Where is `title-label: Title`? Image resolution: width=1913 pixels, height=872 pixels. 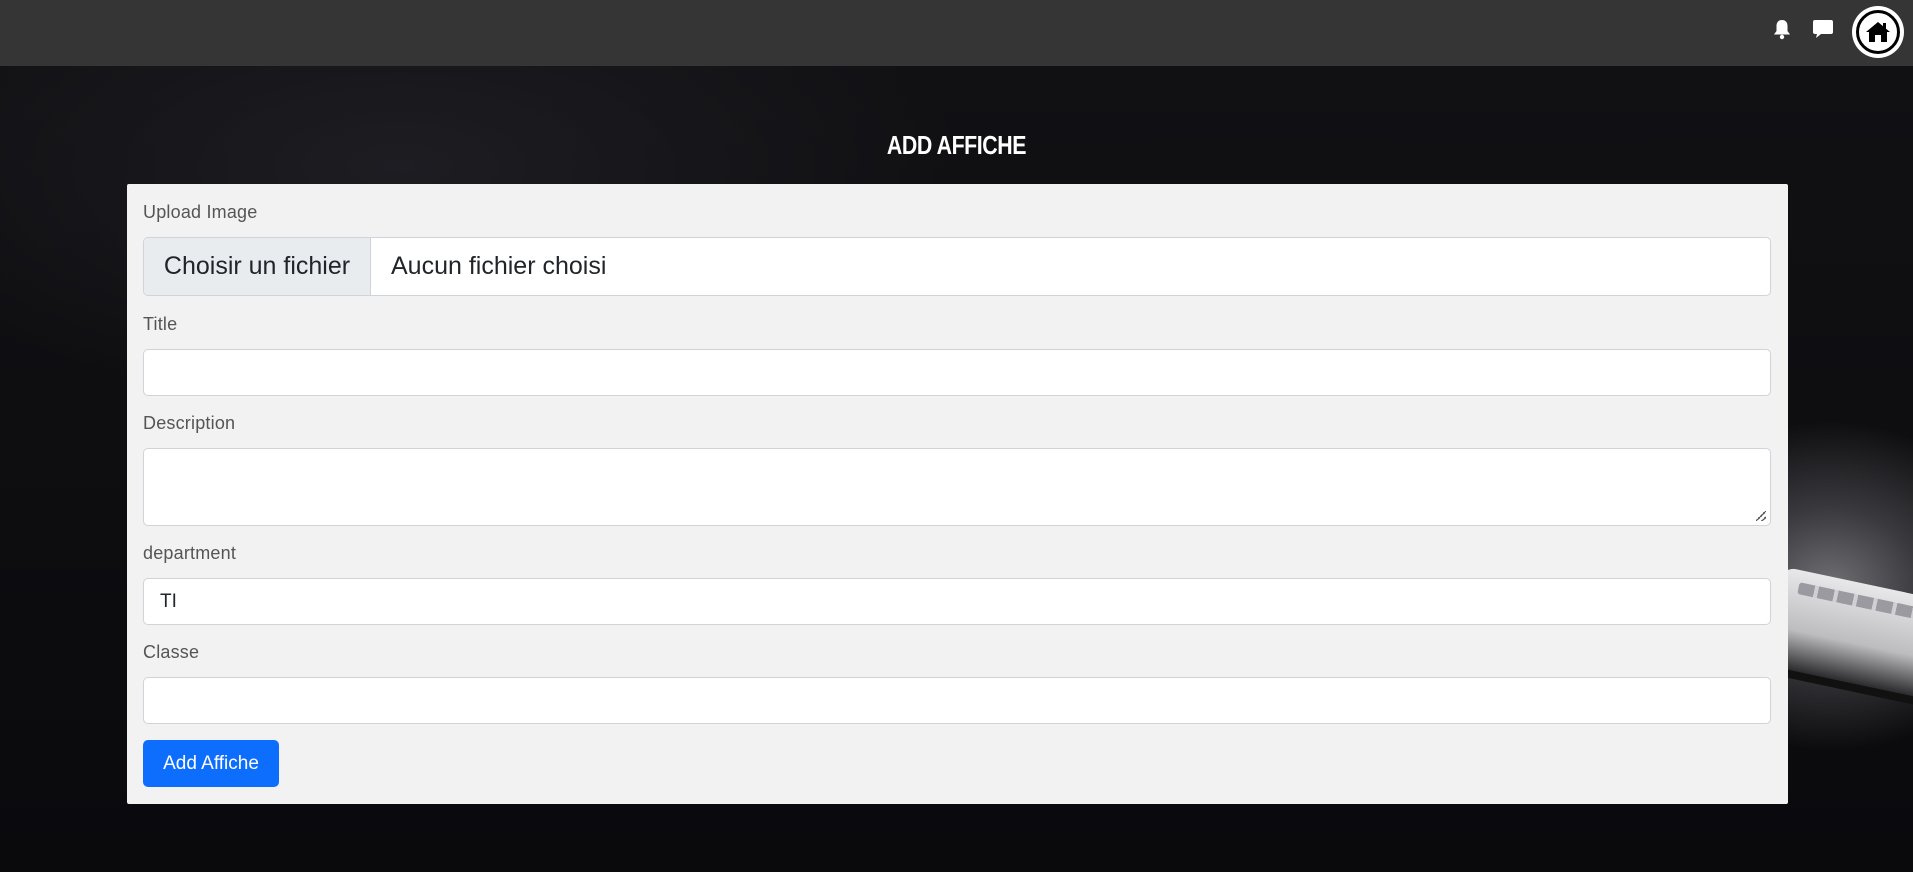
title-label: Title is located at coordinates (160, 324).